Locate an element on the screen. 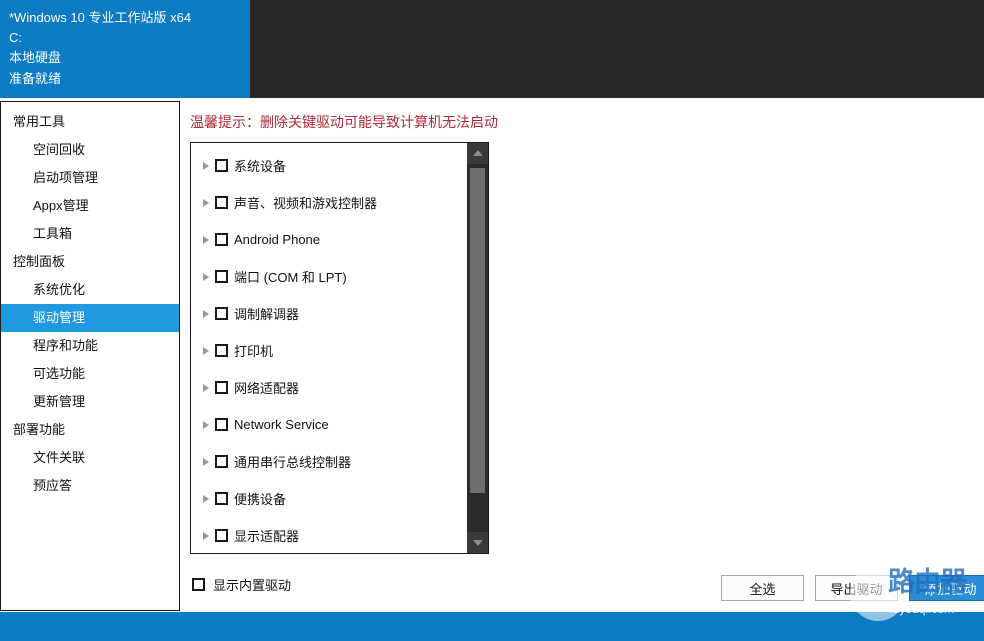 This screenshot has height=641, width=984. tree-row: 显示适配器 is located at coordinates (329, 535).